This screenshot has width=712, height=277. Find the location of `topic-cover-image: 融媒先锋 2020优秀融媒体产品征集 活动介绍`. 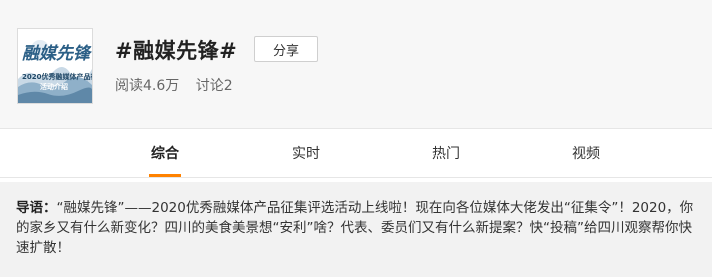

topic-cover-image: 融媒先锋 2020优秀融媒体产品征集 活动介绍 is located at coordinates (55, 66).